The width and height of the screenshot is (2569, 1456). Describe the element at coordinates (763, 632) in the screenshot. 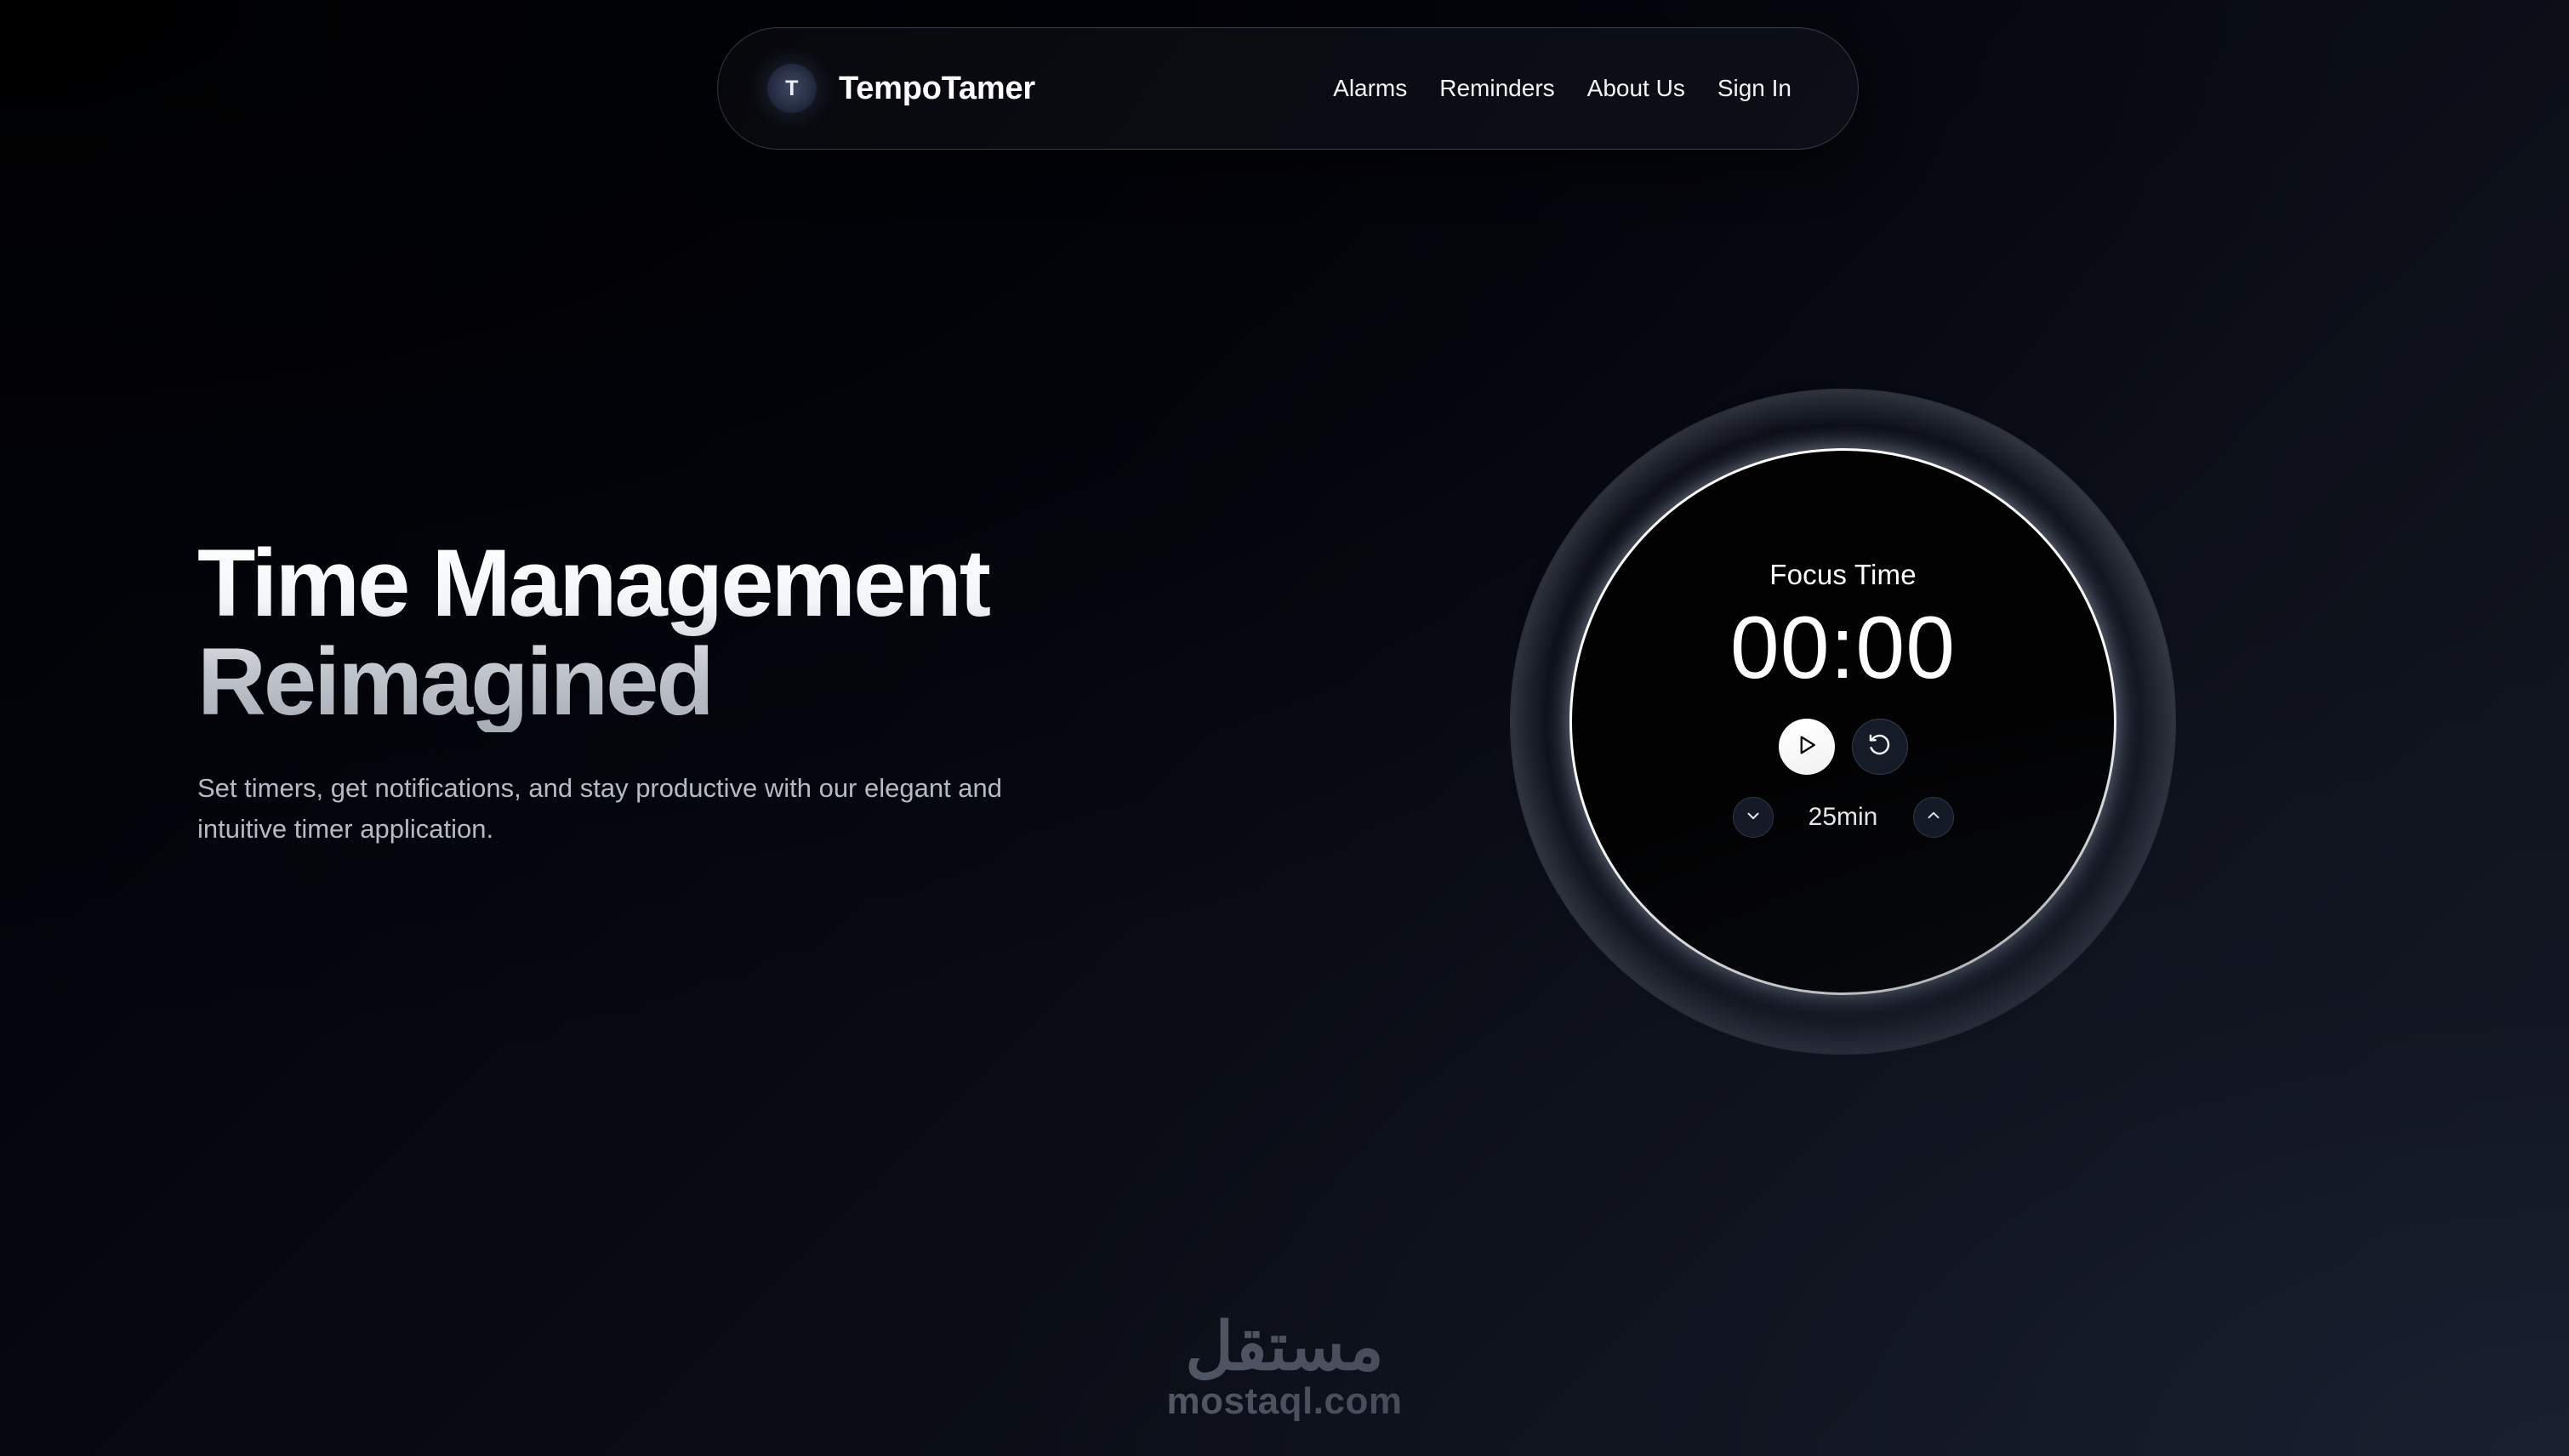

I see `page-title: Time Management Reimagined` at that location.